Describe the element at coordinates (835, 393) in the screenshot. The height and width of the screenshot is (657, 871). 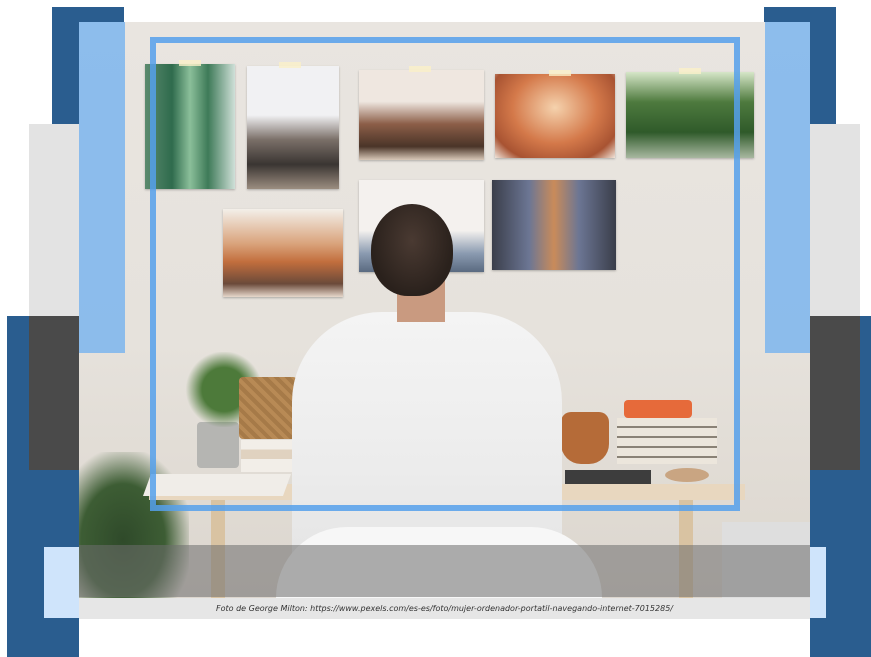
I see `deco-block-right-dark` at that location.